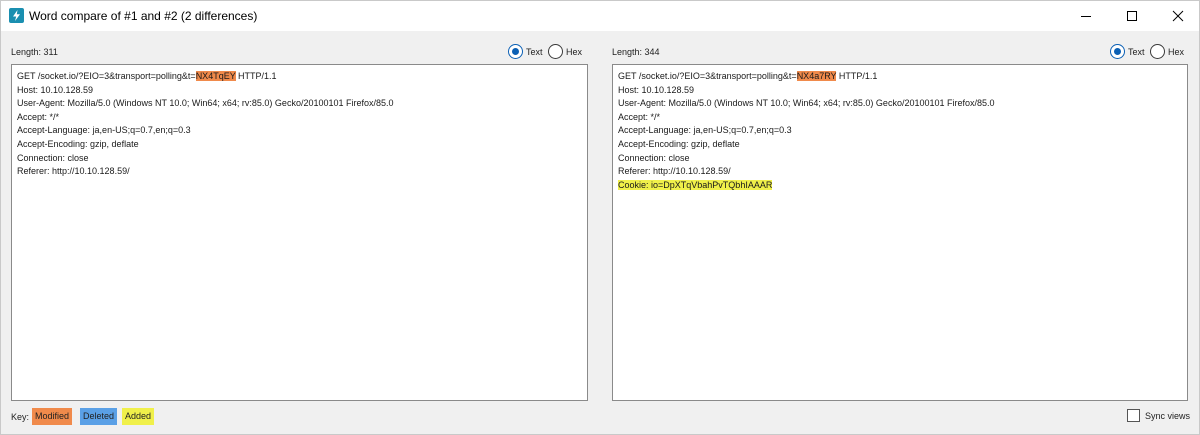  Describe the element at coordinates (636, 52) in the screenshot. I see `right-length-label: Length: 344` at that location.